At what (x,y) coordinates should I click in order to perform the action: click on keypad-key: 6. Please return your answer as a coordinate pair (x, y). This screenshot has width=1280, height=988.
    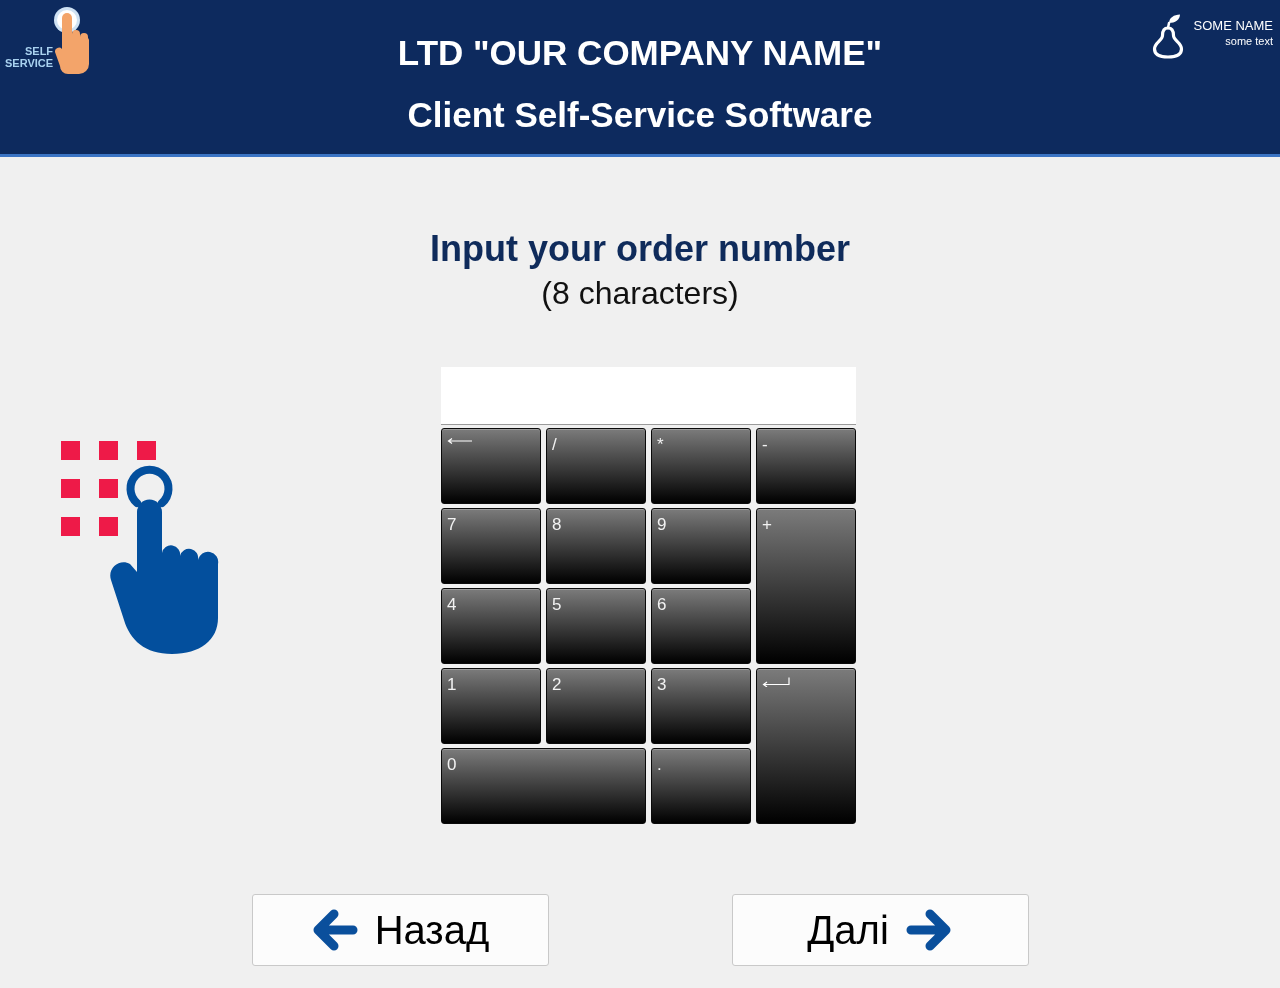
    Looking at the image, I should click on (701, 626).